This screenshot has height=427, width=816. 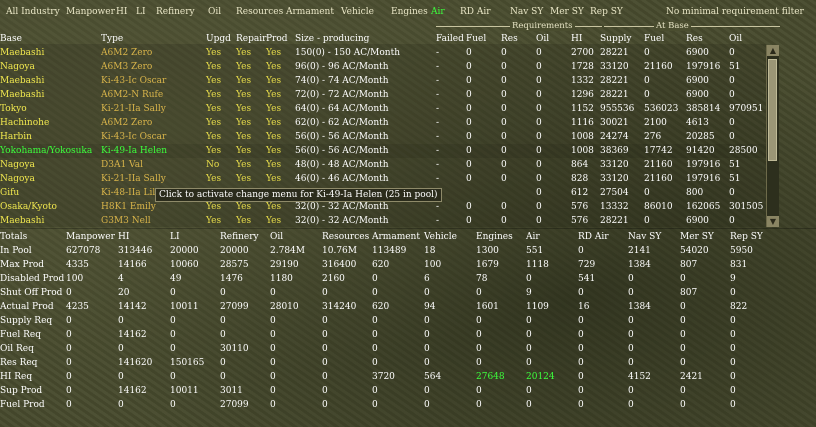 What do you see at coordinates (310, 12) in the screenshot?
I see `filter-armament: Armament` at bounding box center [310, 12].